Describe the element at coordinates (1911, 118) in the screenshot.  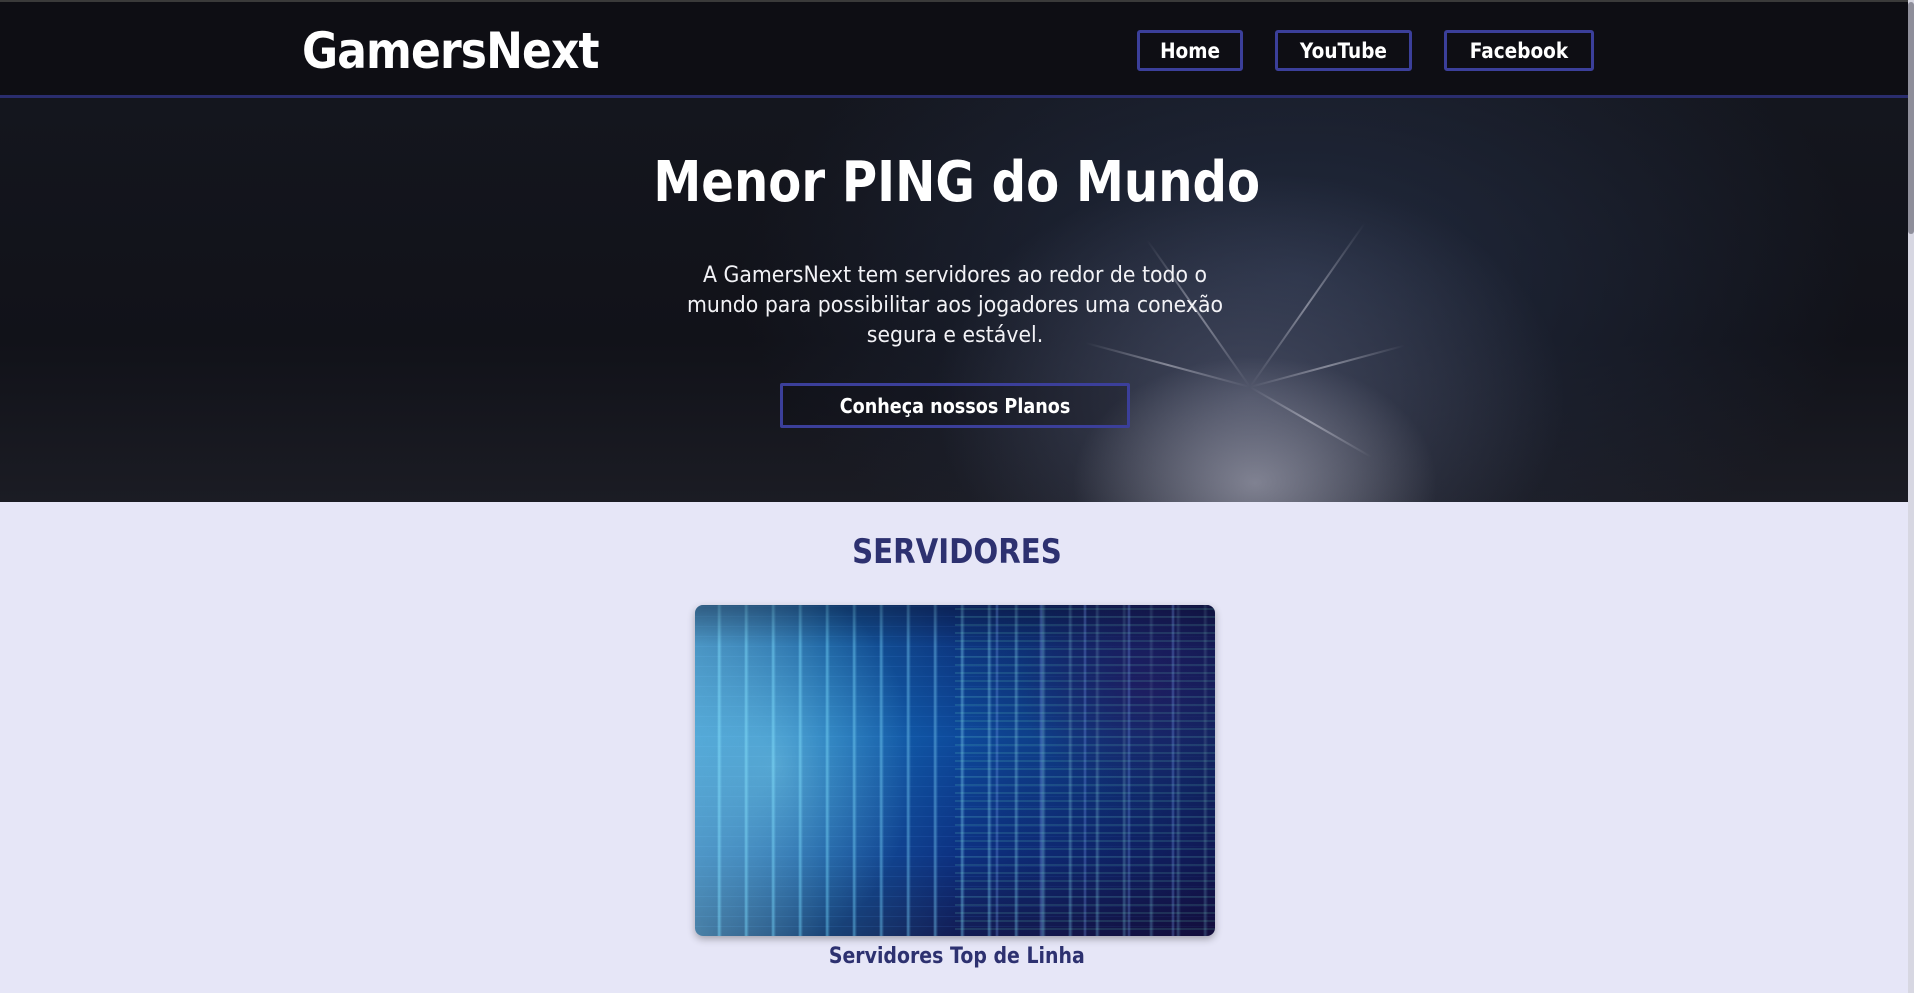
I see `scrollbar-thumb` at that location.